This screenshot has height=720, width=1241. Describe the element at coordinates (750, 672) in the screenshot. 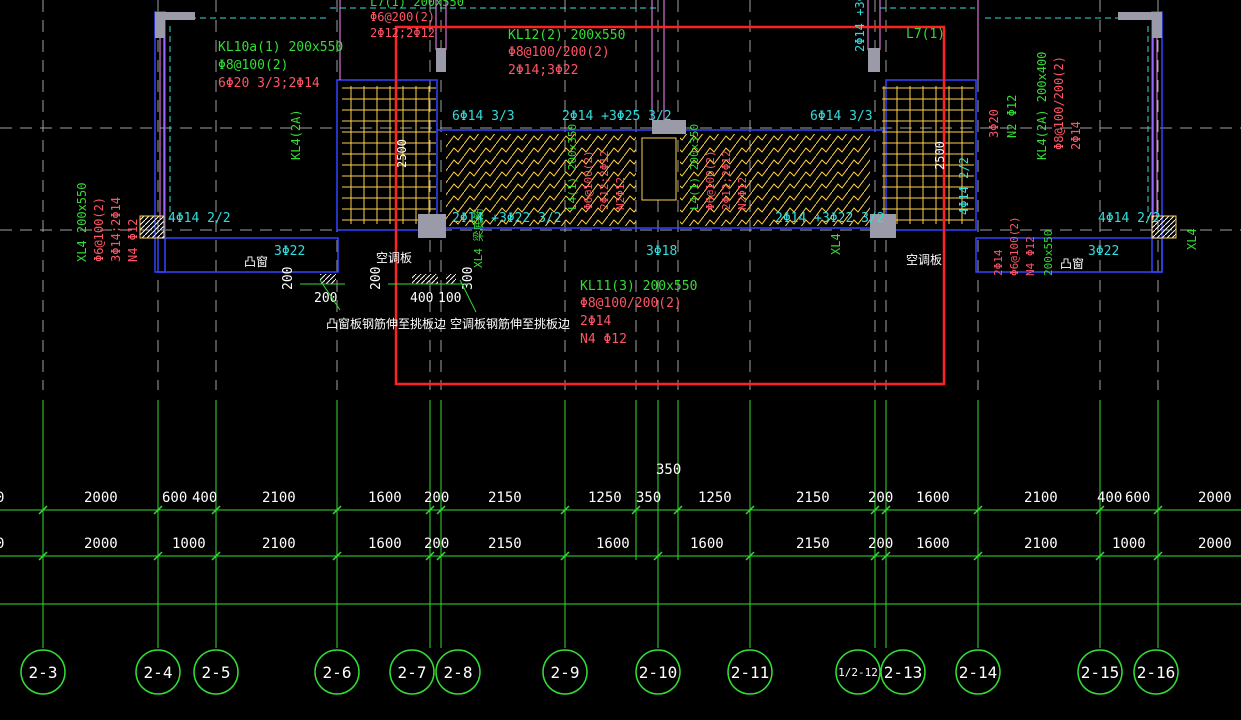

I see `svg-text: 2-11` at that location.